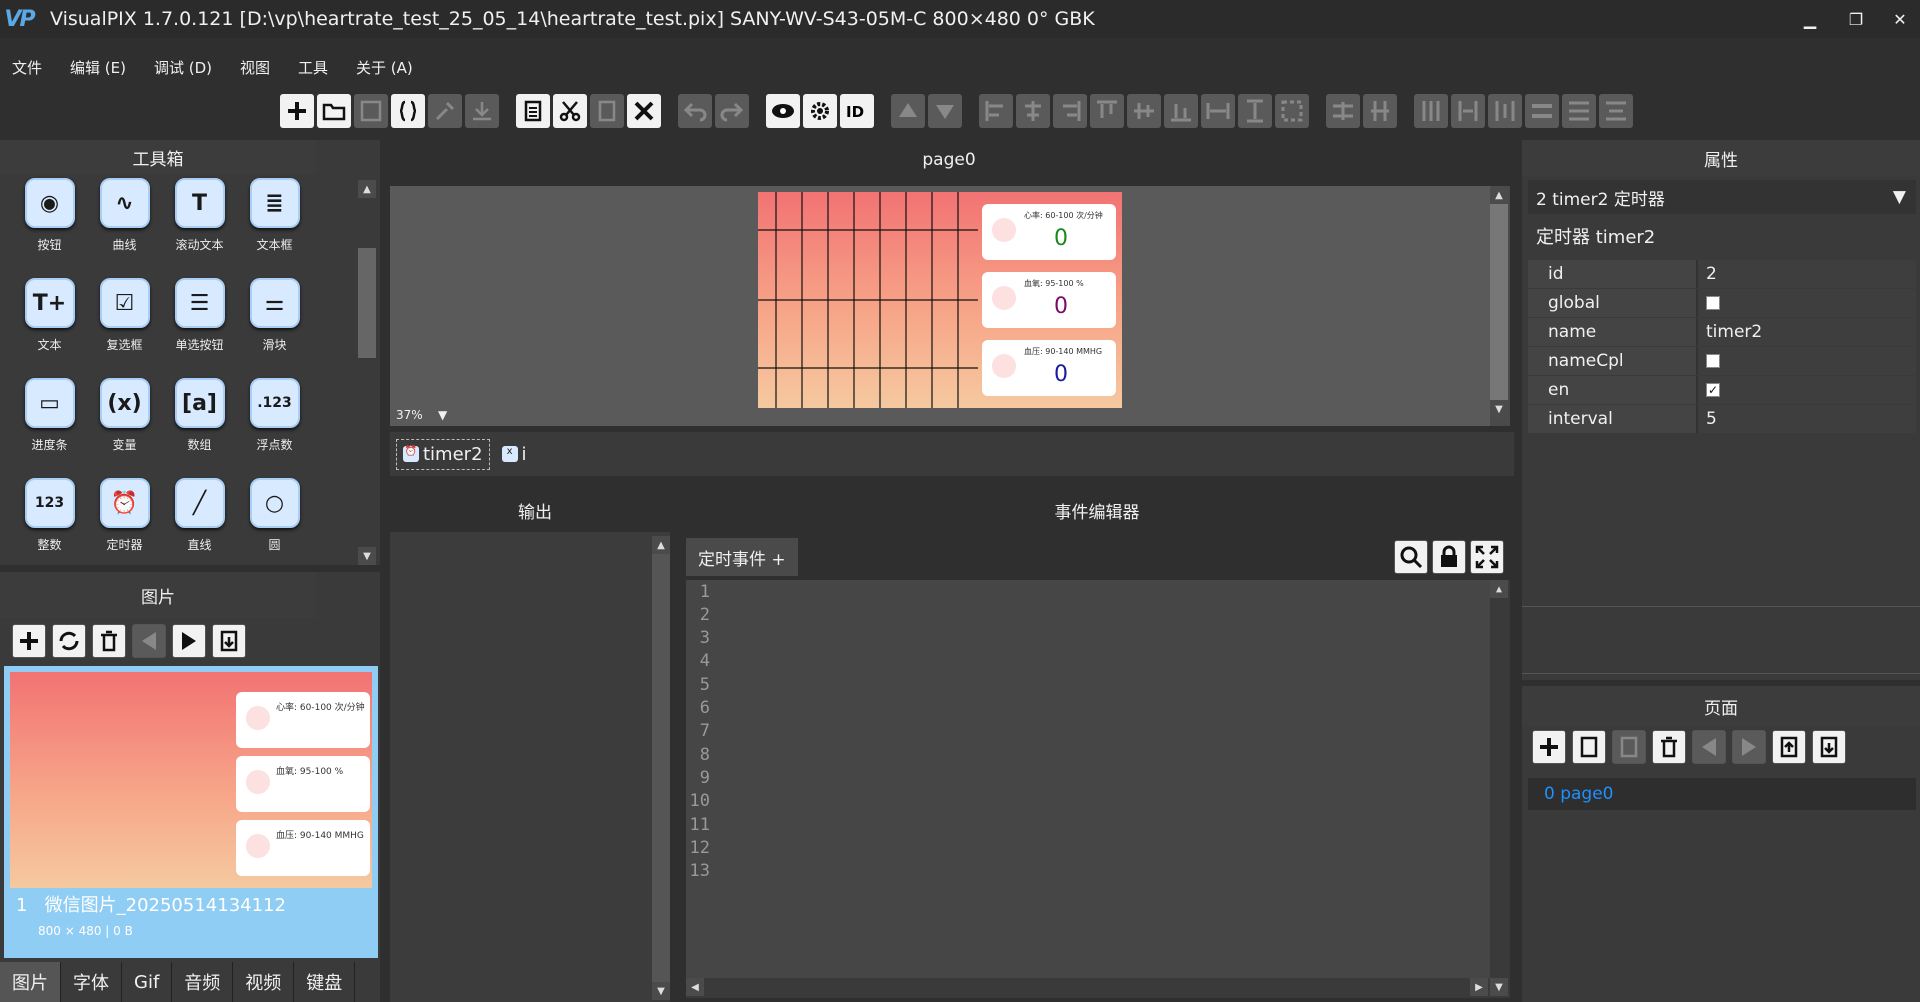  Describe the element at coordinates (149, 641) in the screenshot. I see `move-left-button` at that location.